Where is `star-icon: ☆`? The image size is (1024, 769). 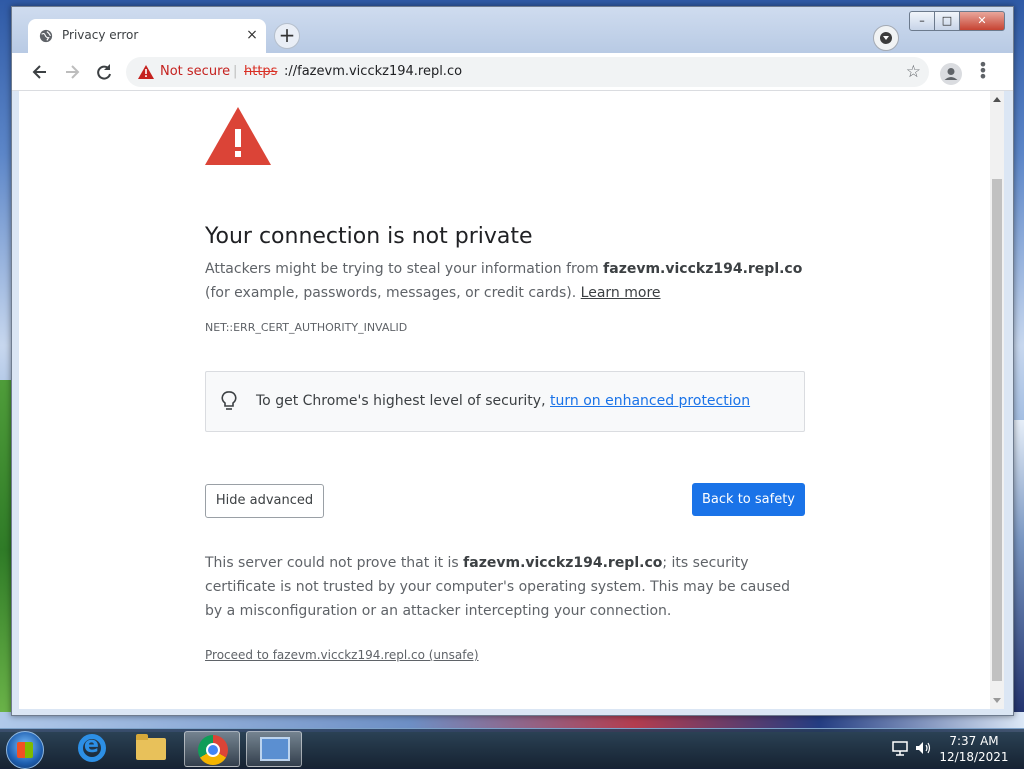
star-icon: ☆ is located at coordinates (913, 72).